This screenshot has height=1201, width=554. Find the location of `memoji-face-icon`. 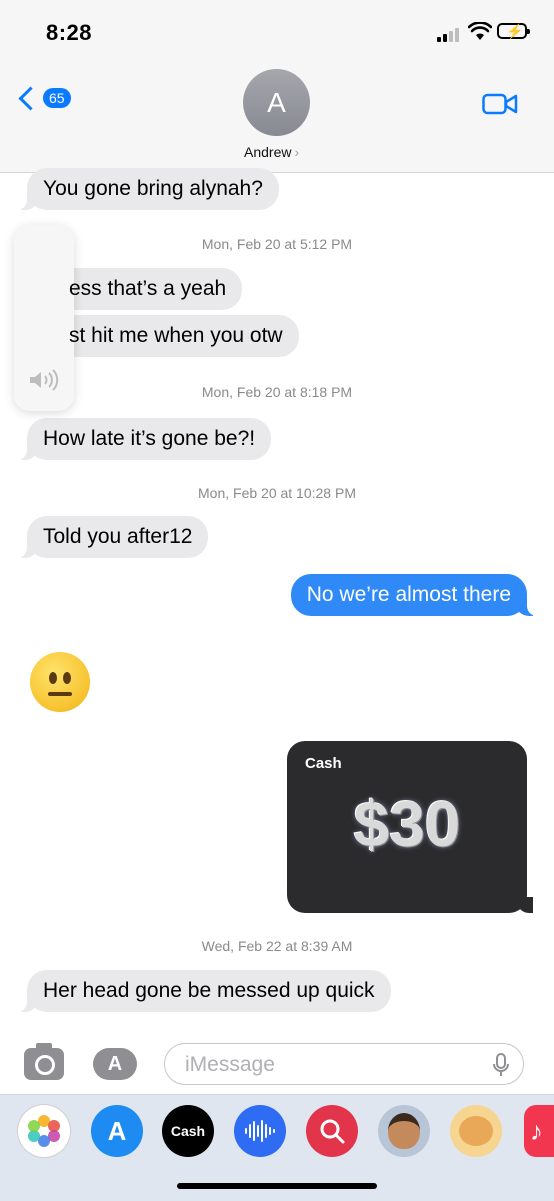

memoji-face-icon is located at coordinates (404, 1131).